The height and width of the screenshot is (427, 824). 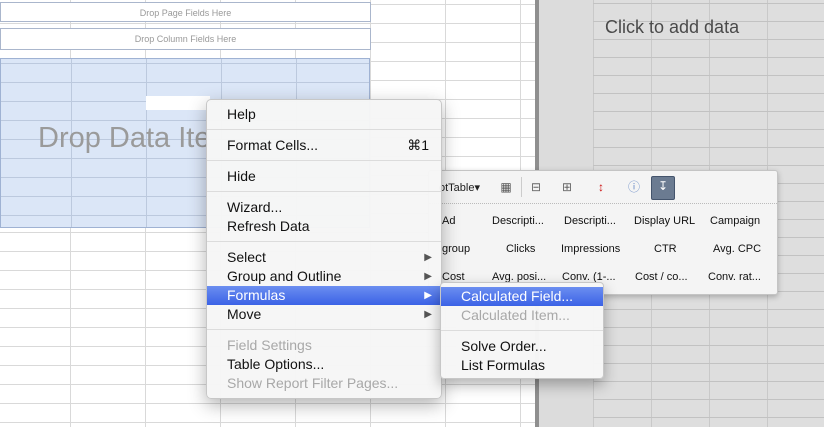 What do you see at coordinates (268, 226) in the screenshot?
I see `menu-item-label: Refresh Data` at bounding box center [268, 226].